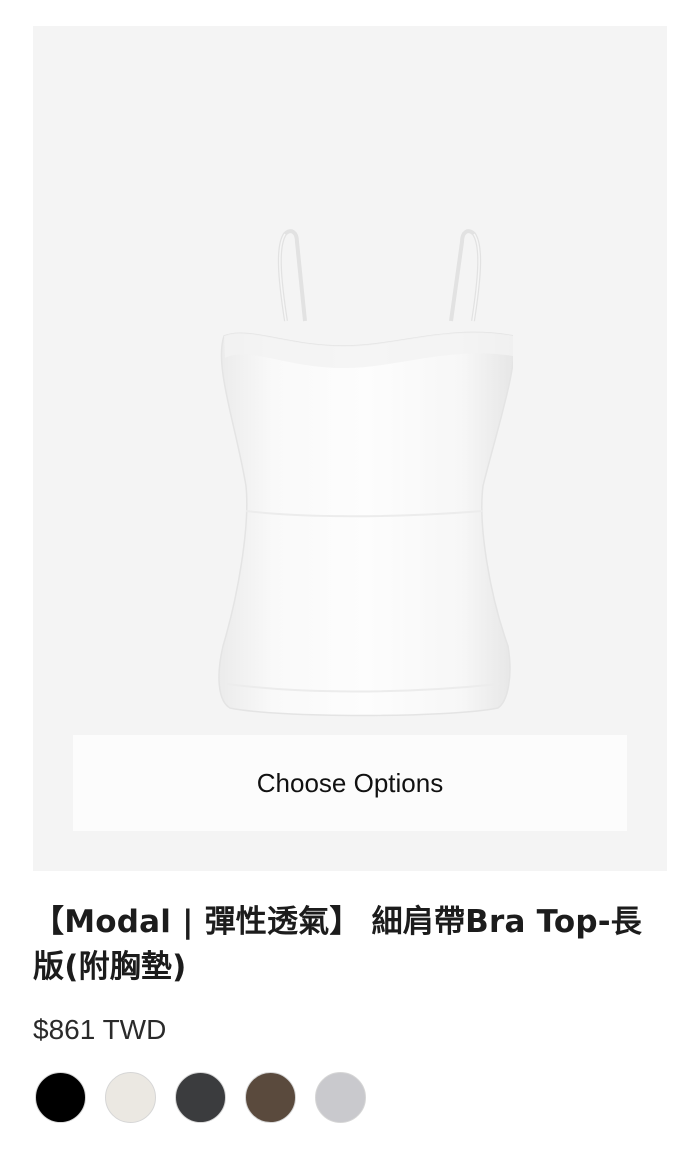 The height and width of the screenshot is (1160, 700). Describe the element at coordinates (350, 783) in the screenshot. I see `choose-options-button: Choose Options` at that location.